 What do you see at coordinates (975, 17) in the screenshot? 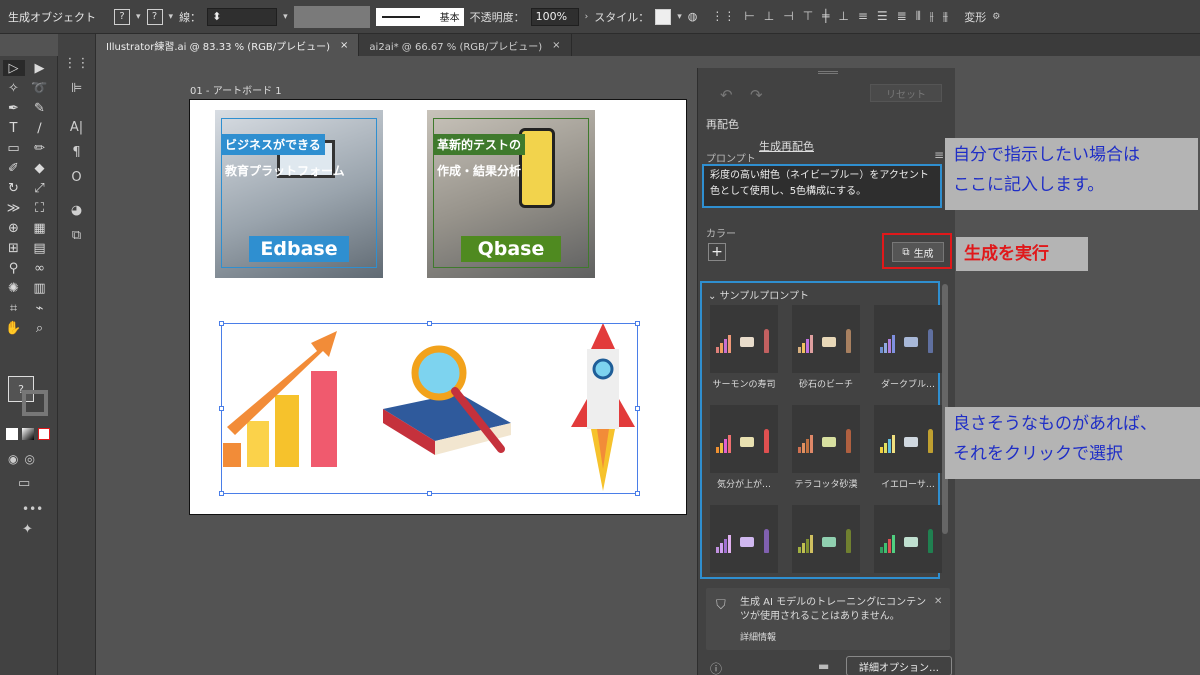
I see `transform-label: 変形` at bounding box center [975, 17].